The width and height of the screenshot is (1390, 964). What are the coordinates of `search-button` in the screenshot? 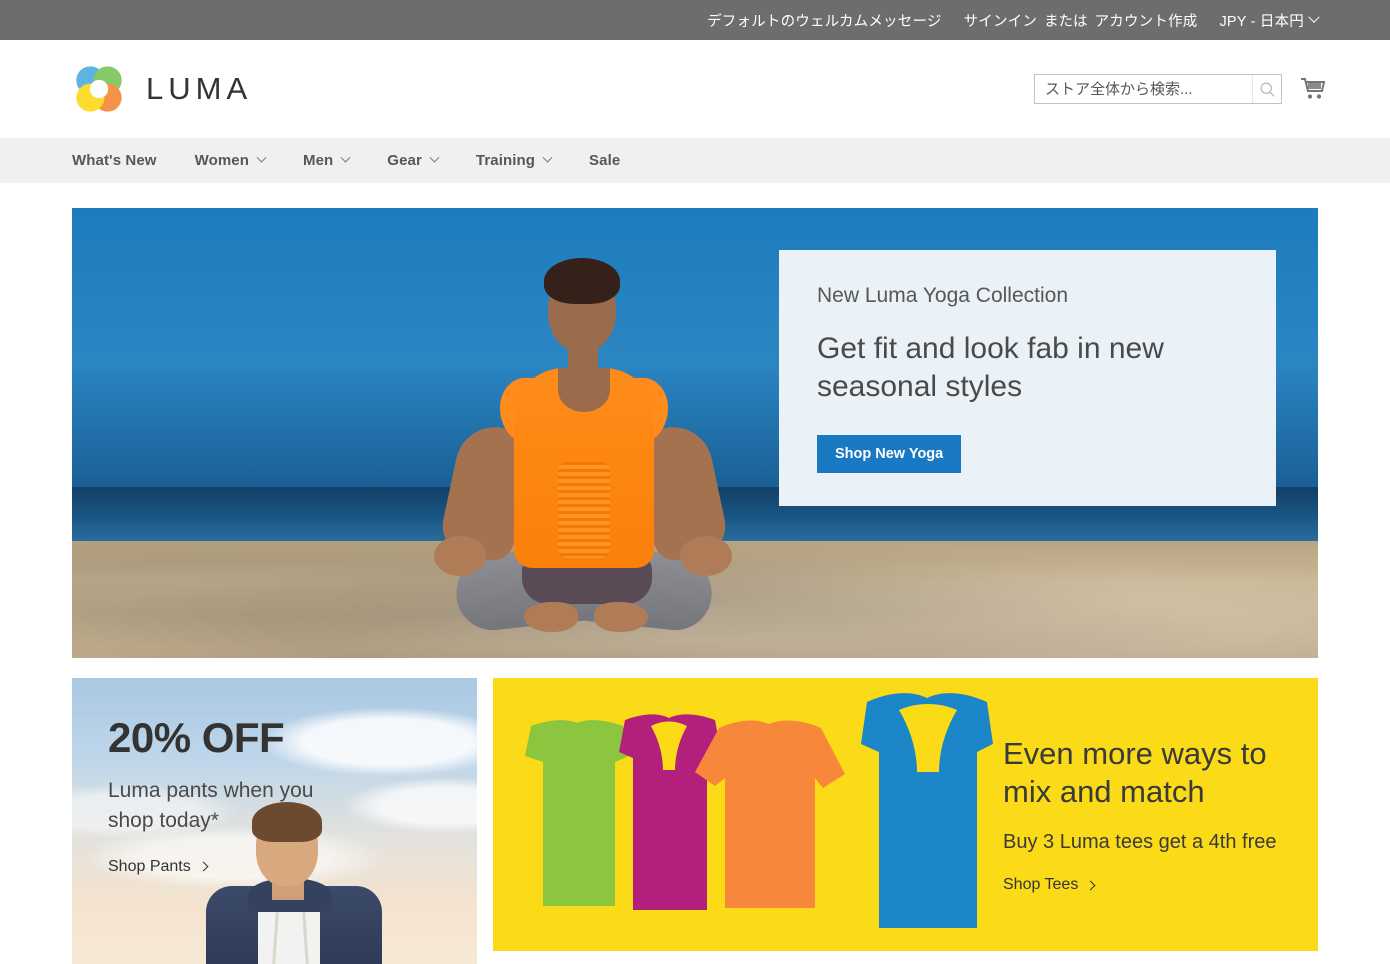 It's located at (1266, 89).